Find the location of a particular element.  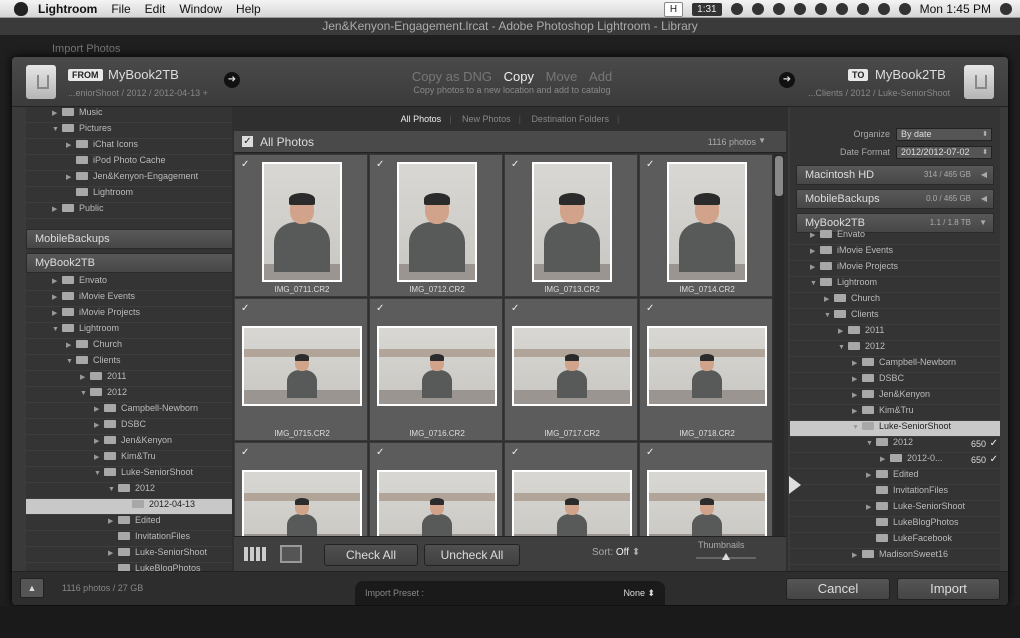

organize-select: By date ⬍ is located at coordinates (944, 134).